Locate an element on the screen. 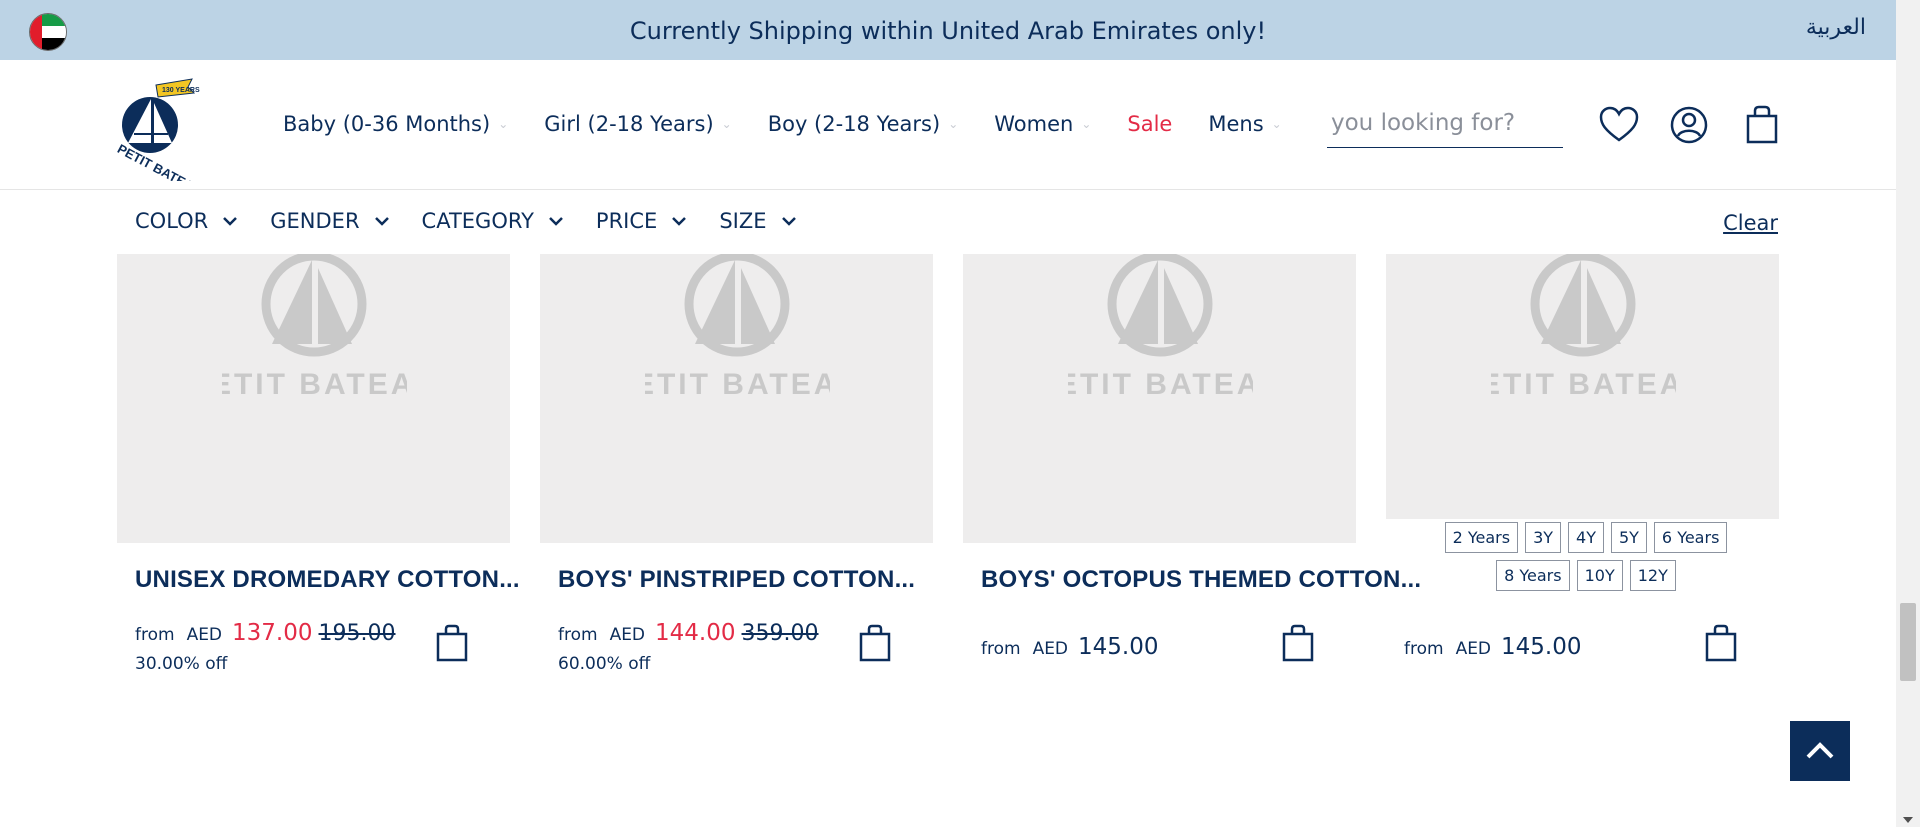  chevron-up-icon is located at coordinates (1820, 750).